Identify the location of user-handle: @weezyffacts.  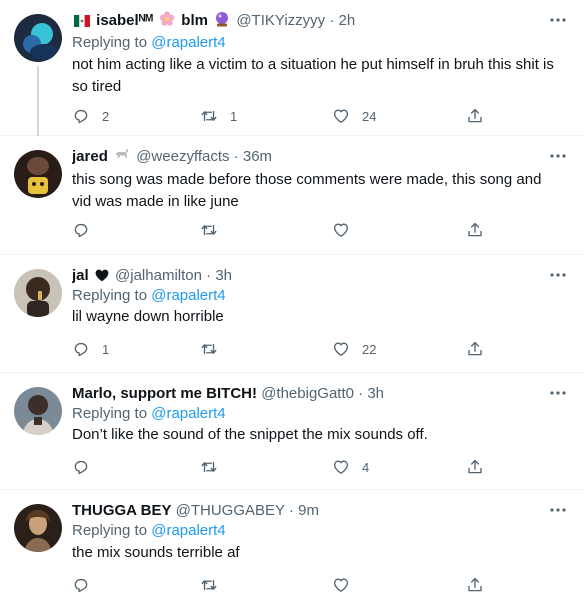
(182, 156).